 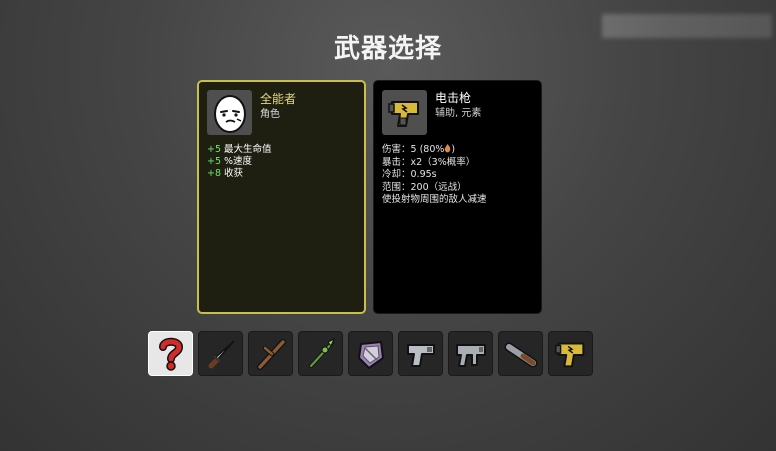 I want to click on weapon-tags: 辅助, 元素, so click(x=458, y=113).